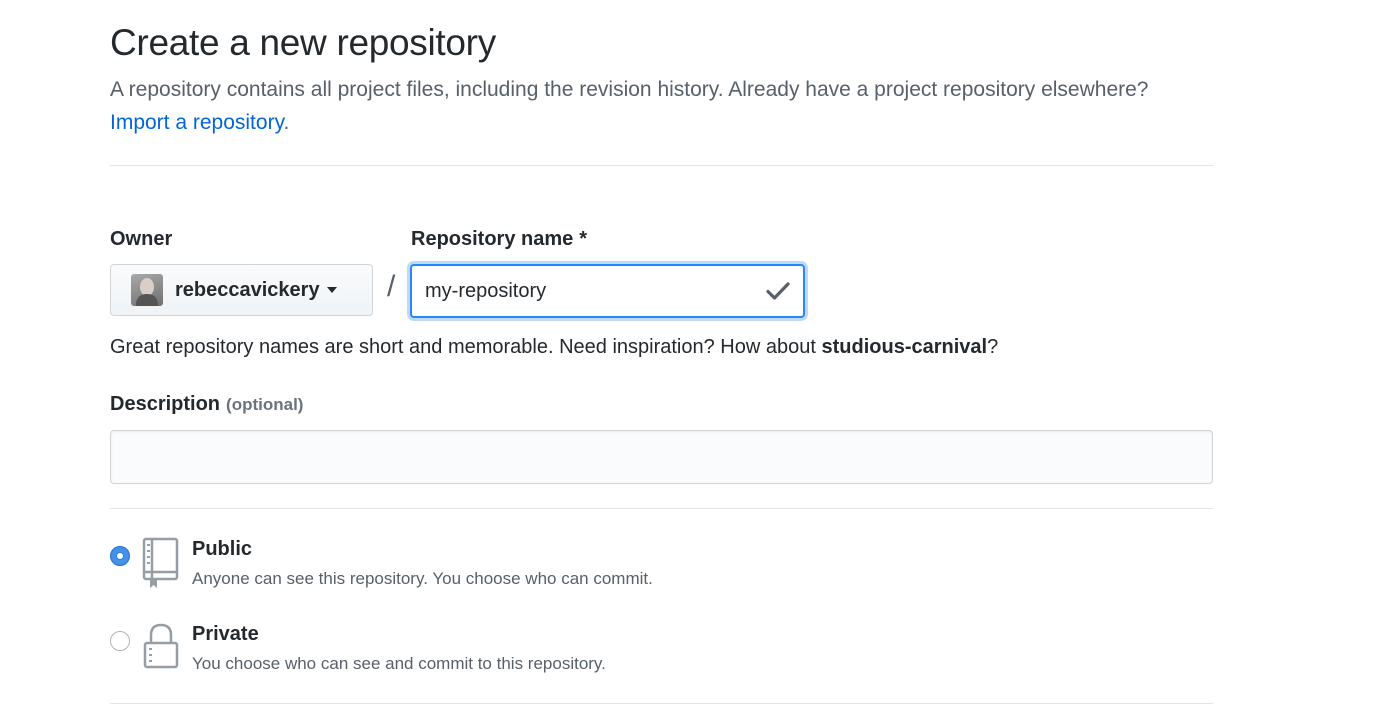 The height and width of the screenshot is (707, 1400). Describe the element at coordinates (147, 290) in the screenshot. I see `user-avatar` at that location.